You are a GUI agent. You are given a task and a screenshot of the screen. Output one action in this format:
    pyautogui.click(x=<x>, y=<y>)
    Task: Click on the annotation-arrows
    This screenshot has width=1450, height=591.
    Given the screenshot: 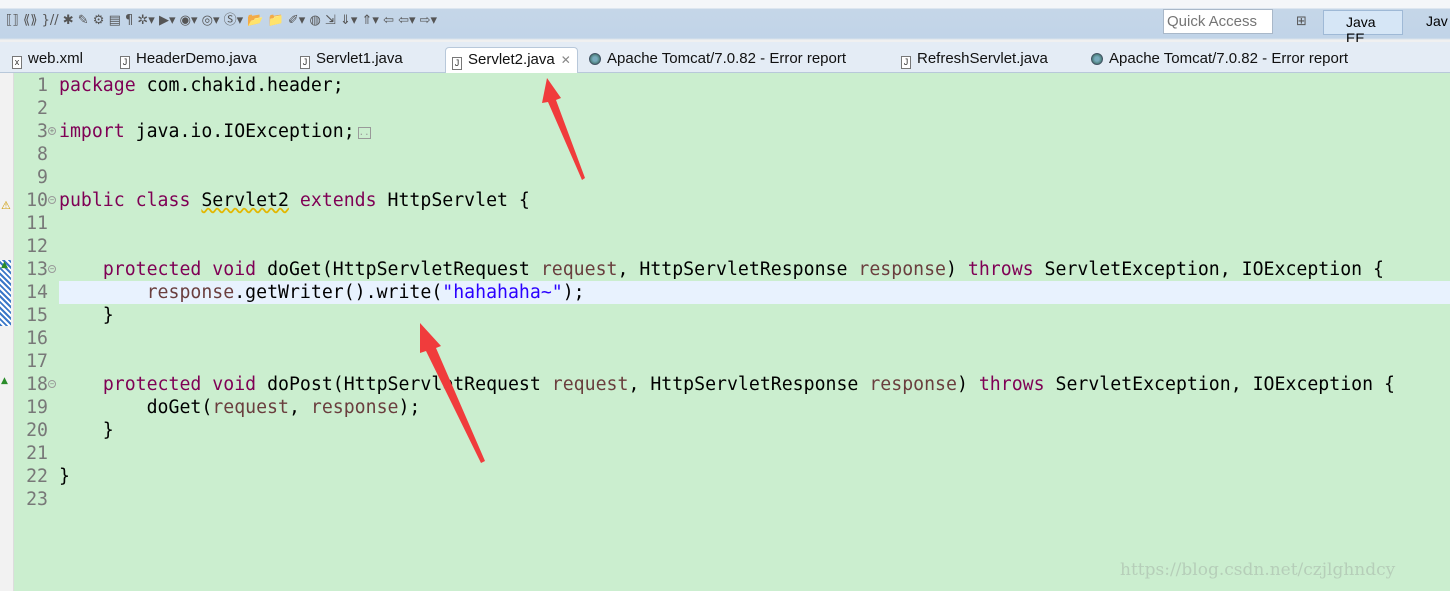 What is the action you would take?
    pyautogui.click(x=502, y=270)
    